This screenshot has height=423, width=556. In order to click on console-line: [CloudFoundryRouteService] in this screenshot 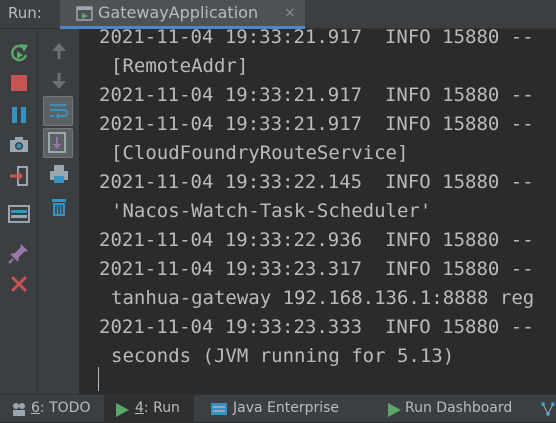, I will do `click(260, 153)`.